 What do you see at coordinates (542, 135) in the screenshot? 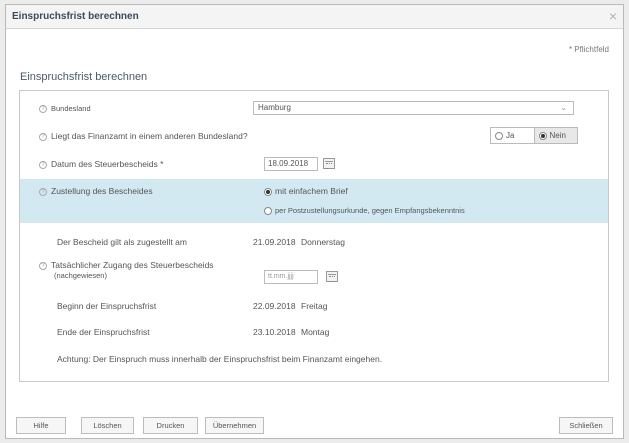
I see `radio-nein` at bounding box center [542, 135].